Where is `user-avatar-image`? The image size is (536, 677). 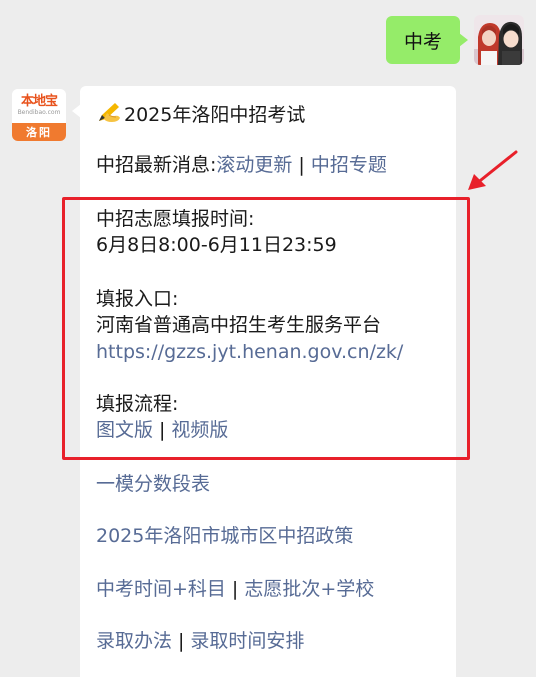 user-avatar-image is located at coordinates (499, 40).